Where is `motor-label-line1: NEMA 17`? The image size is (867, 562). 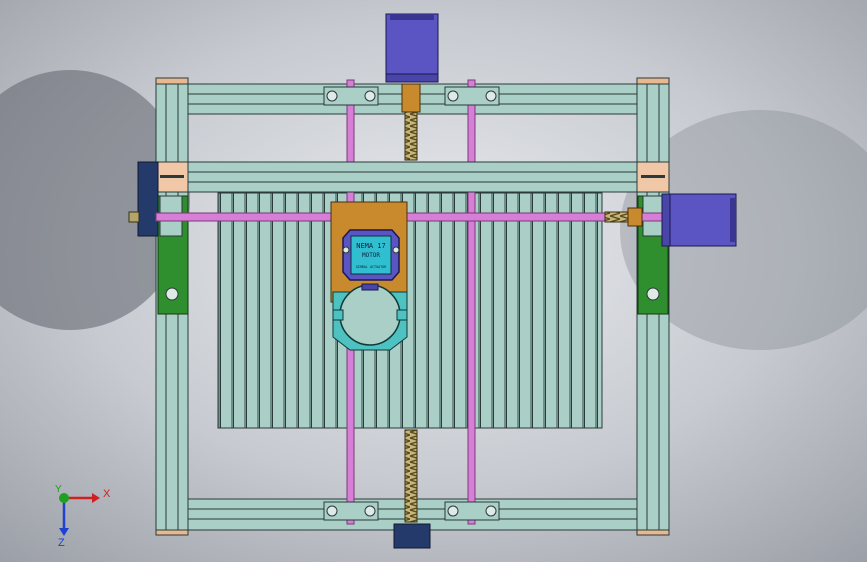
motor-label-line1: NEMA 17 is located at coordinates (371, 246).